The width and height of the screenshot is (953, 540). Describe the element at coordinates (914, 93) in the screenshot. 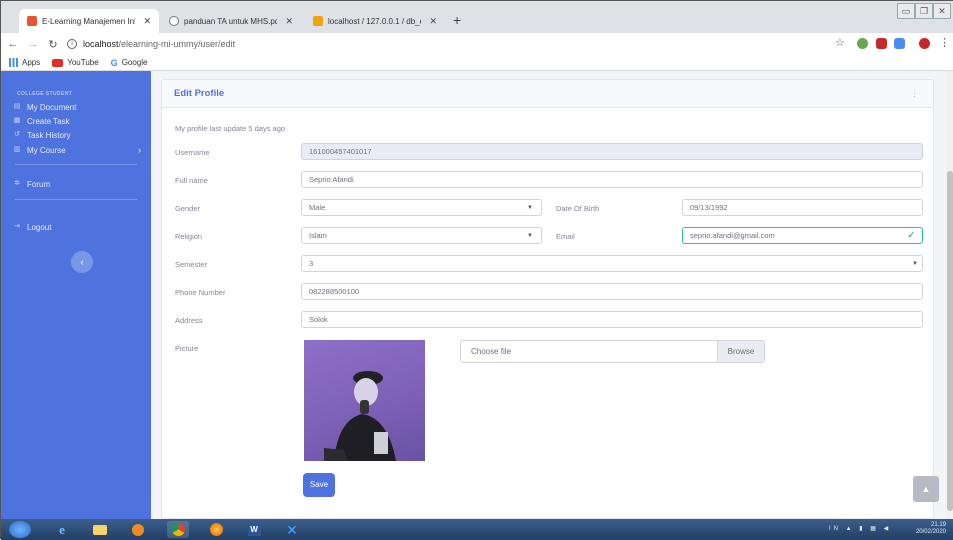

I see `kebab-menu-icon: ⋮` at that location.